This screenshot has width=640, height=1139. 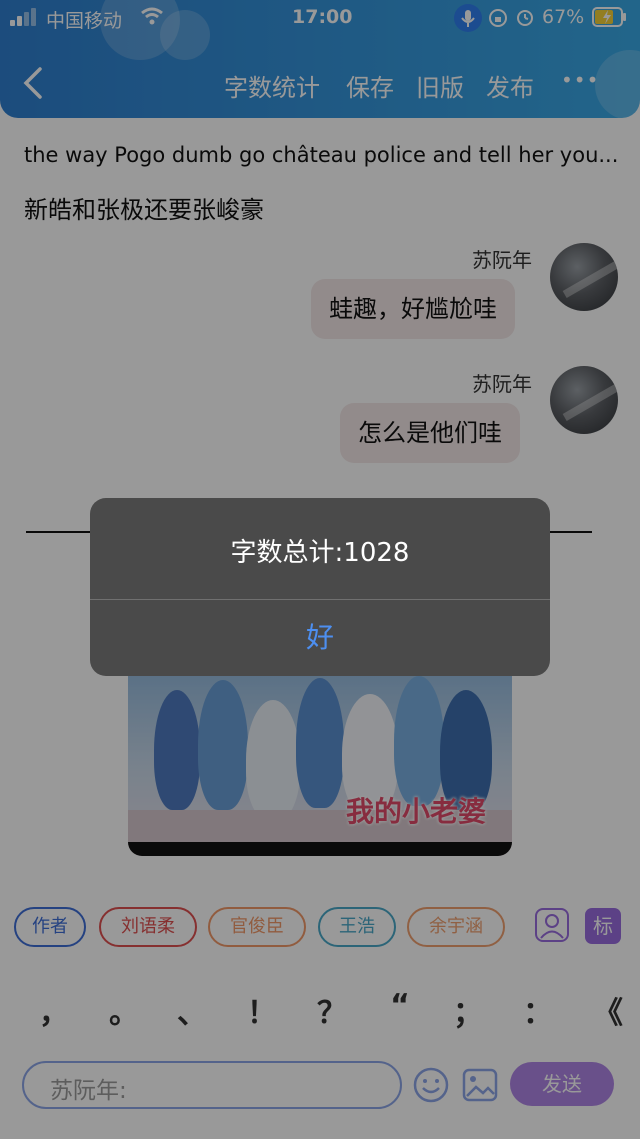 I want to click on alert-message: 字数总计:1028, so click(x=320, y=553).